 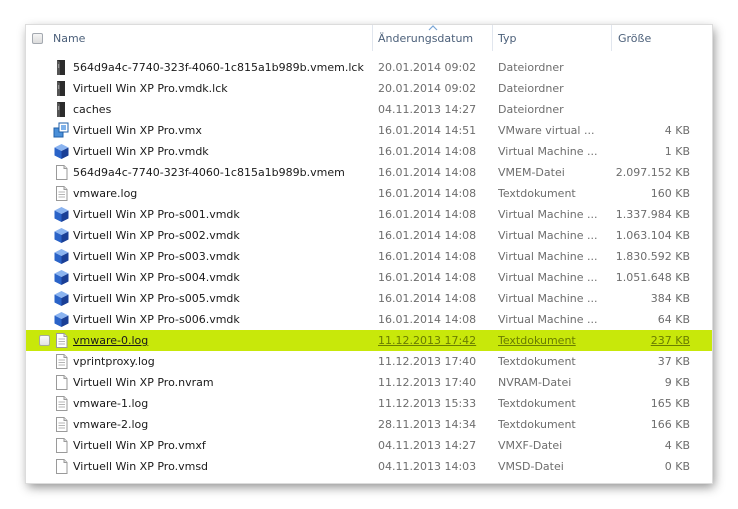 What do you see at coordinates (670, 340) in the screenshot?
I see `file-size: 237 KB` at bounding box center [670, 340].